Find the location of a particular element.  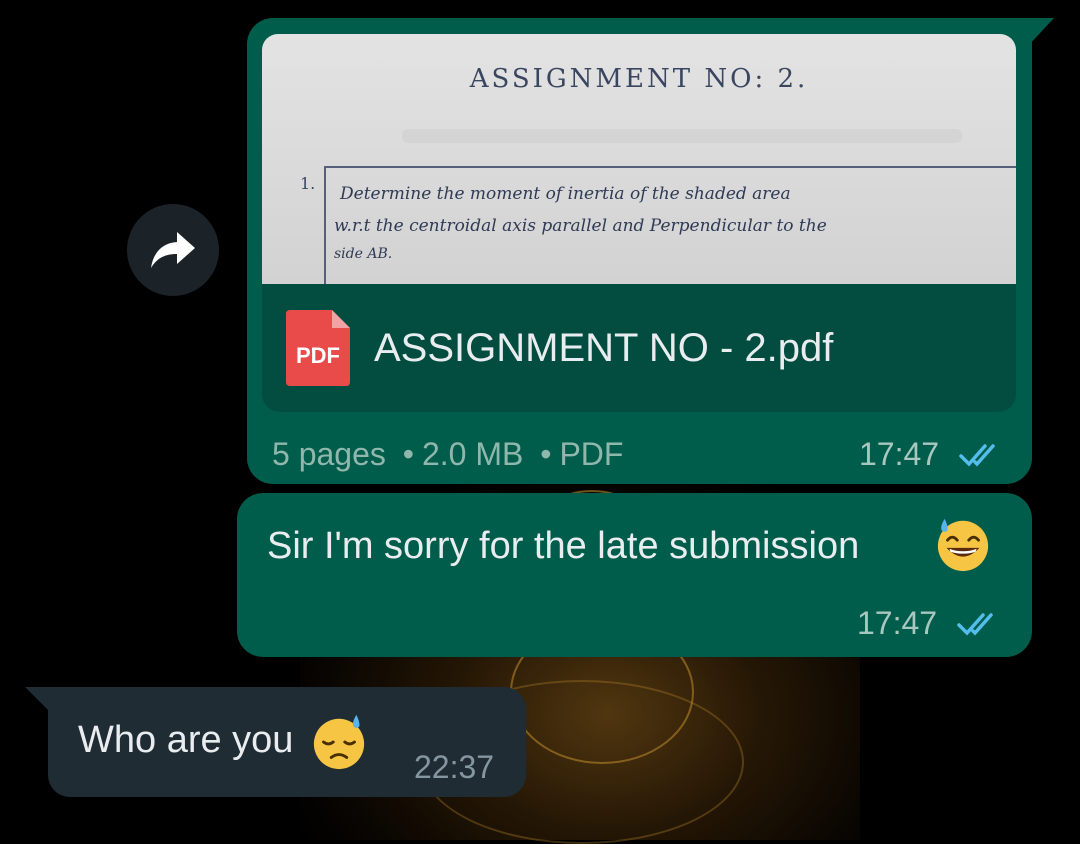

forward-arrow-icon is located at coordinates (173, 250).